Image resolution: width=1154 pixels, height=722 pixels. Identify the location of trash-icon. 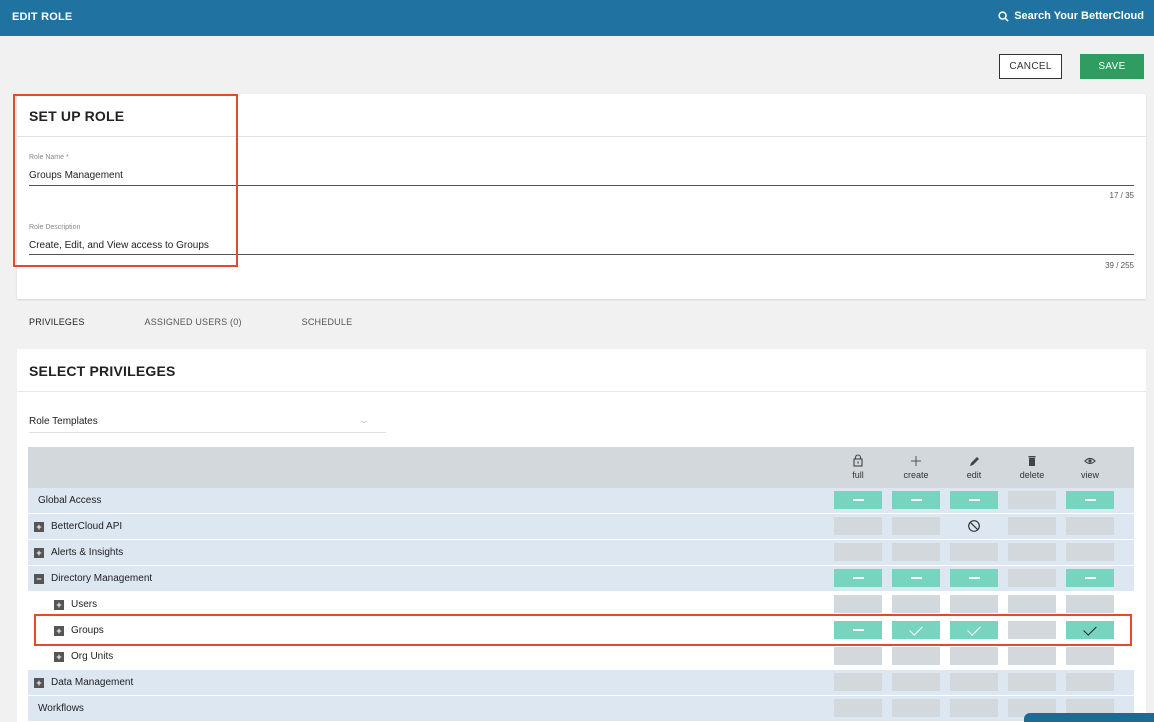
(1032, 461).